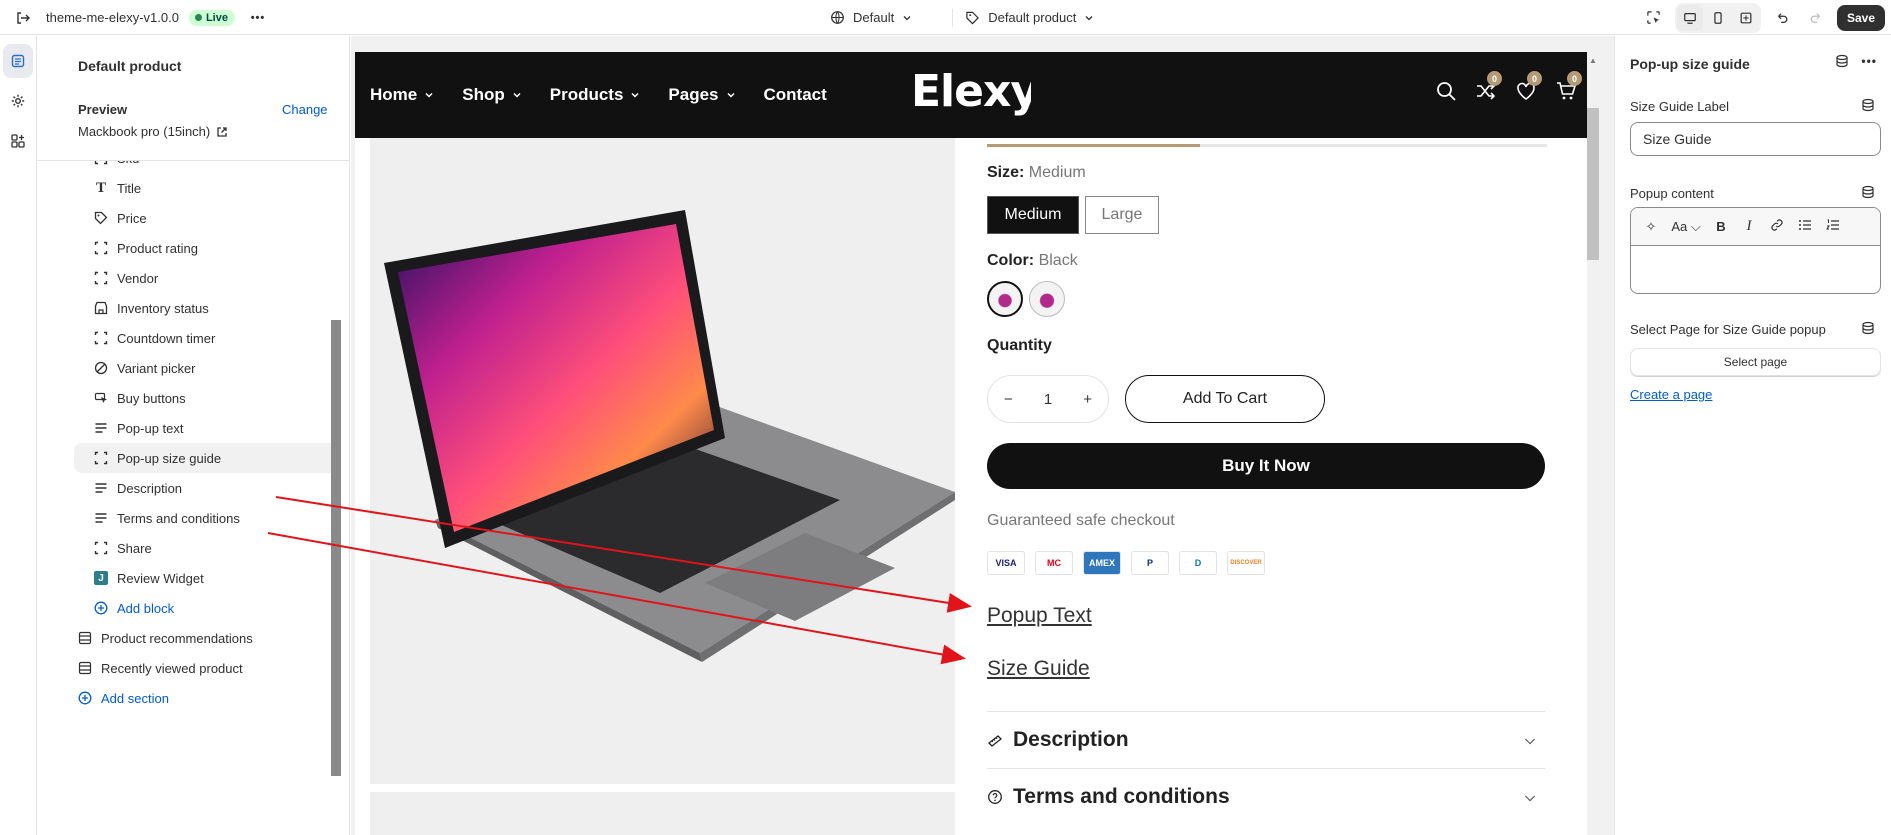 The width and height of the screenshot is (1891, 835). What do you see at coordinates (1746, 18) in the screenshot?
I see `fullscreen-view-icon` at bounding box center [1746, 18].